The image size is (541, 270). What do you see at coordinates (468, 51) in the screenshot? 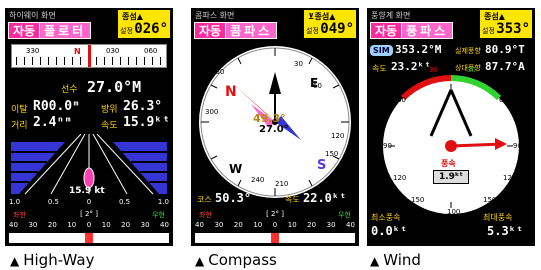
I see `real-dir-label: 실제풍향` at bounding box center [468, 51].